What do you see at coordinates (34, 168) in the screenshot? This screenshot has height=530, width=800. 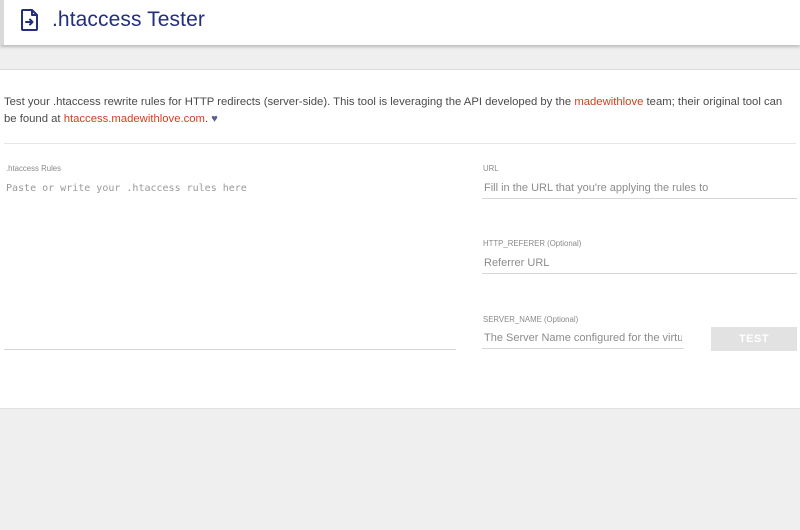 I see `rules-label: .htaccess Rules` at bounding box center [34, 168].